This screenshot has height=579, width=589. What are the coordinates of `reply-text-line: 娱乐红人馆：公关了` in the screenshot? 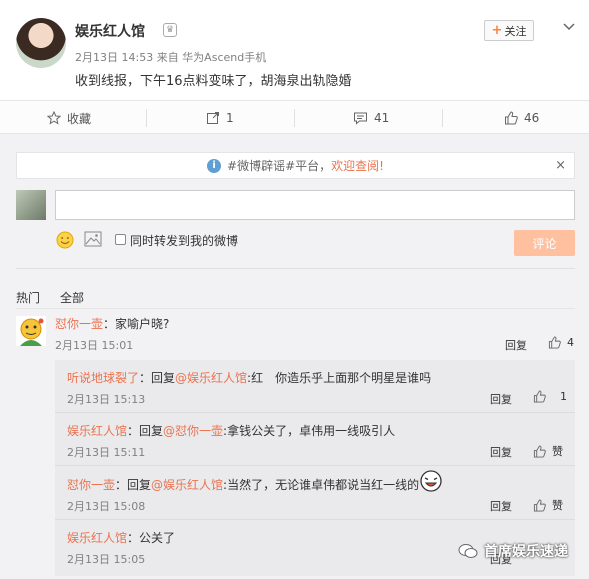 It's located at (121, 537).